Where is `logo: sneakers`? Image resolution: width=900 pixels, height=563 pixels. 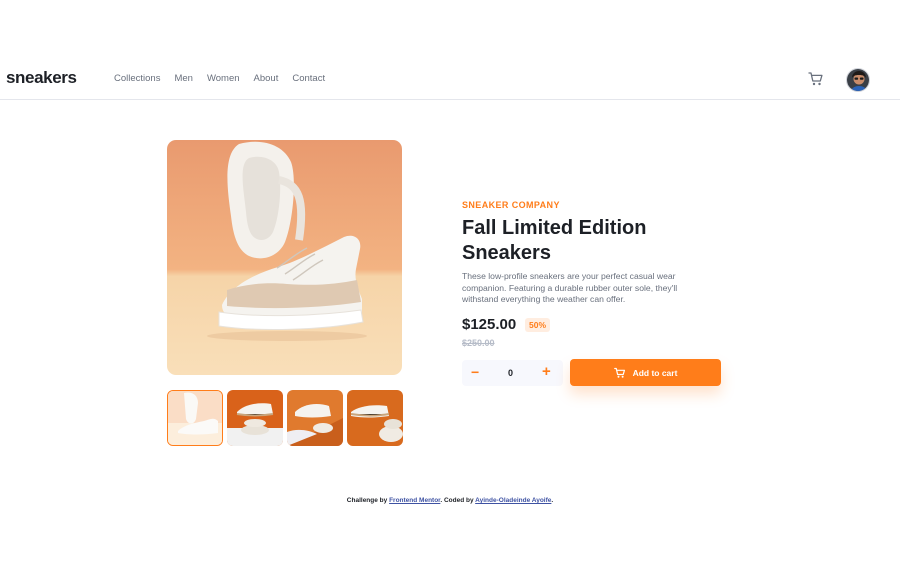 logo: sneakers is located at coordinates (41, 78).